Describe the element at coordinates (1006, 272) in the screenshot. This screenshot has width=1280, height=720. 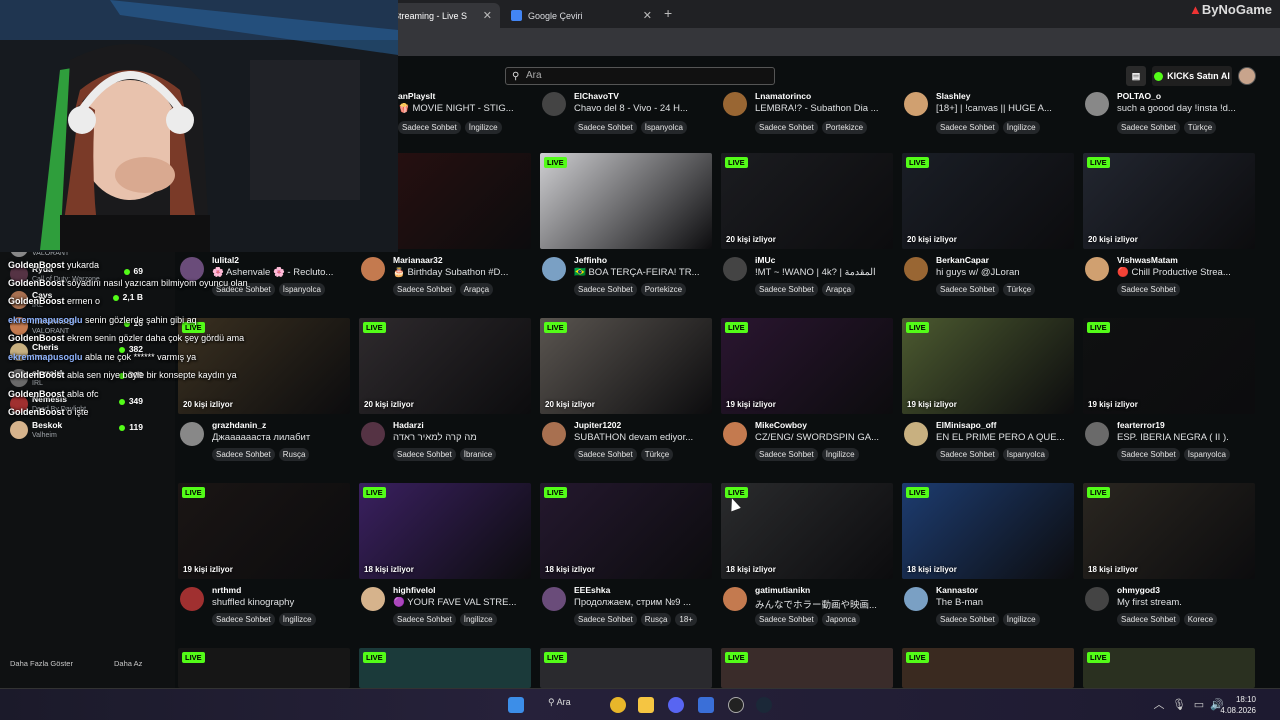
I see `stream-title: hi guys w/ @JLoran` at that location.